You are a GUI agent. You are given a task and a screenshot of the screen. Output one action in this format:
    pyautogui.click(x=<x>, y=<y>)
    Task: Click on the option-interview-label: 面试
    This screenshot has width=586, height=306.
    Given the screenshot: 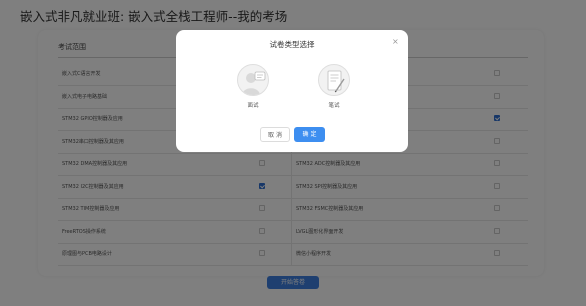 What is the action you would take?
    pyautogui.click(x=253, y=106)
    